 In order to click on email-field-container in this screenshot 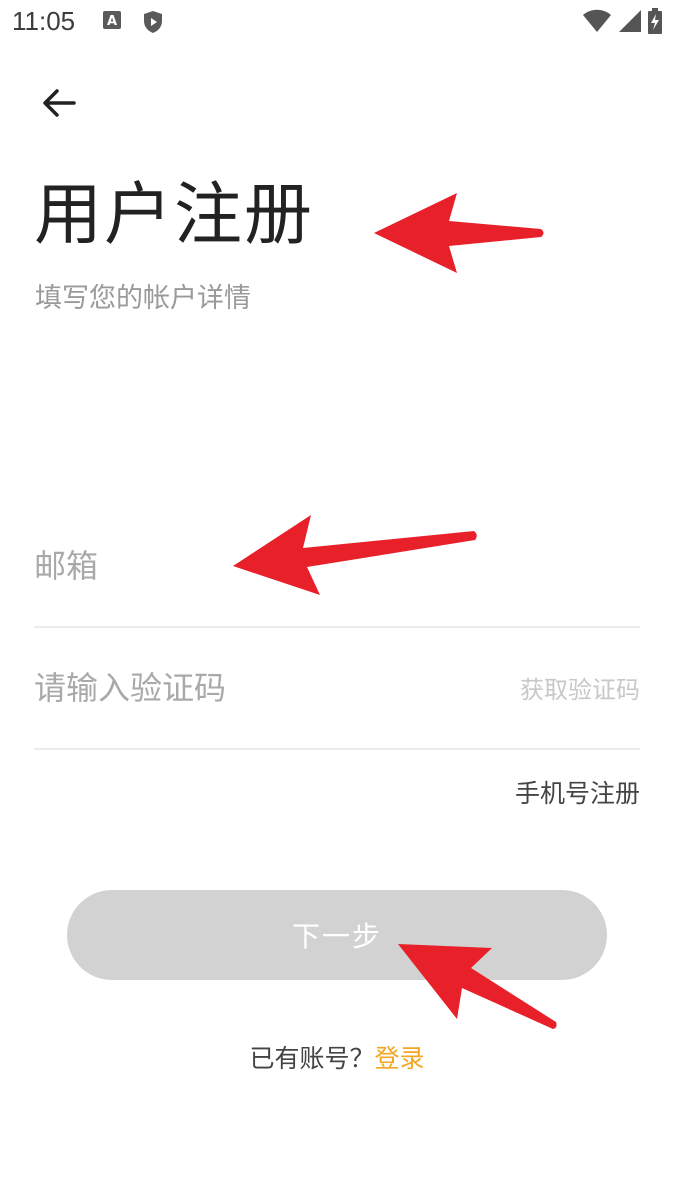, I will do `click(337, 567)`.